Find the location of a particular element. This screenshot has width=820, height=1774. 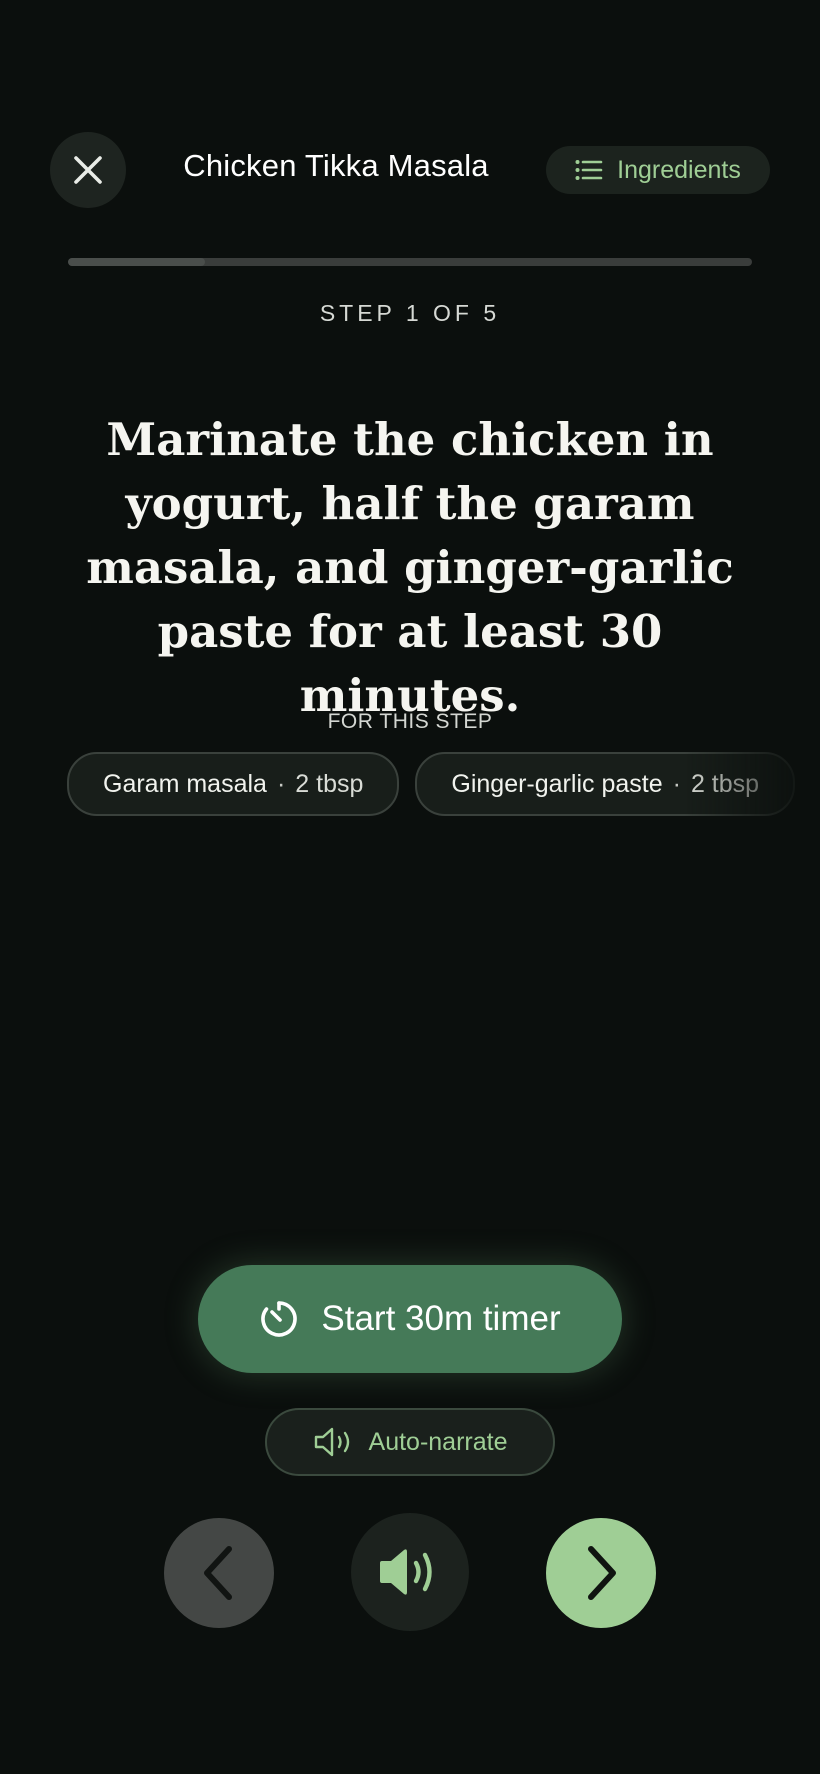

ingredient-name: Garam masala is located at coordinates (185, 783).